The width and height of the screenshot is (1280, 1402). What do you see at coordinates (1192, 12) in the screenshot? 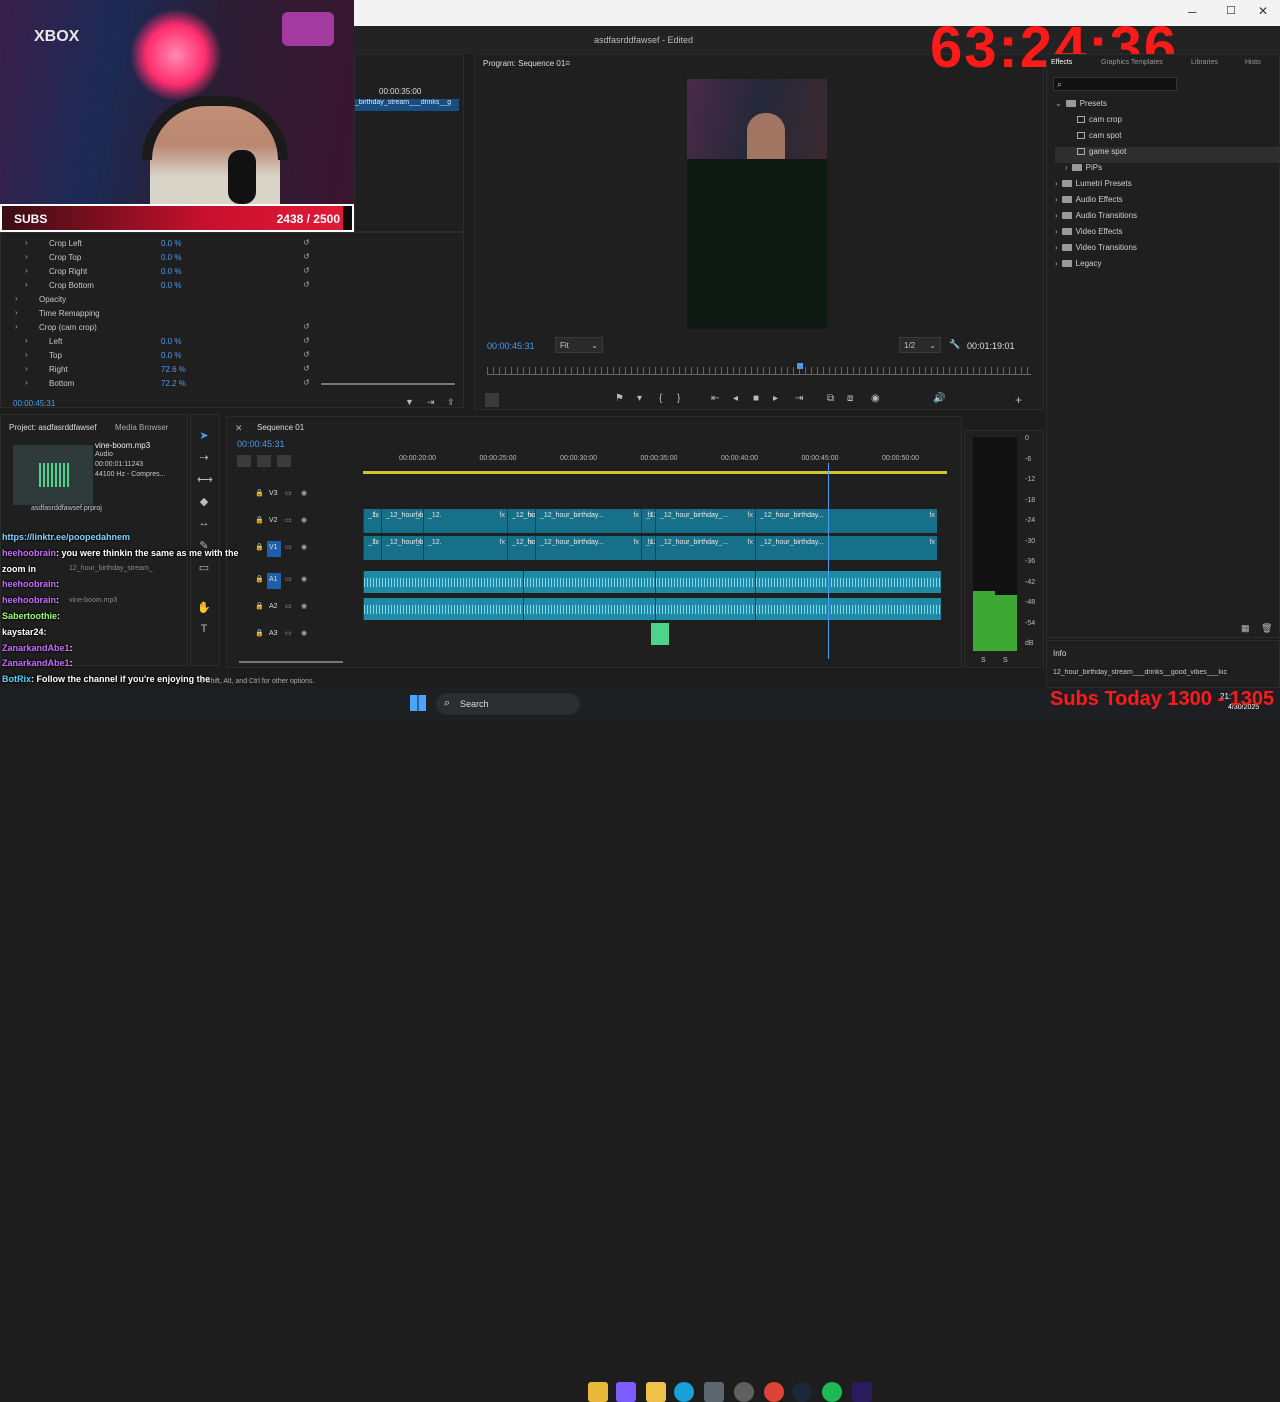
I see `minimize-button: ─` at bounding box center [1192, 12].